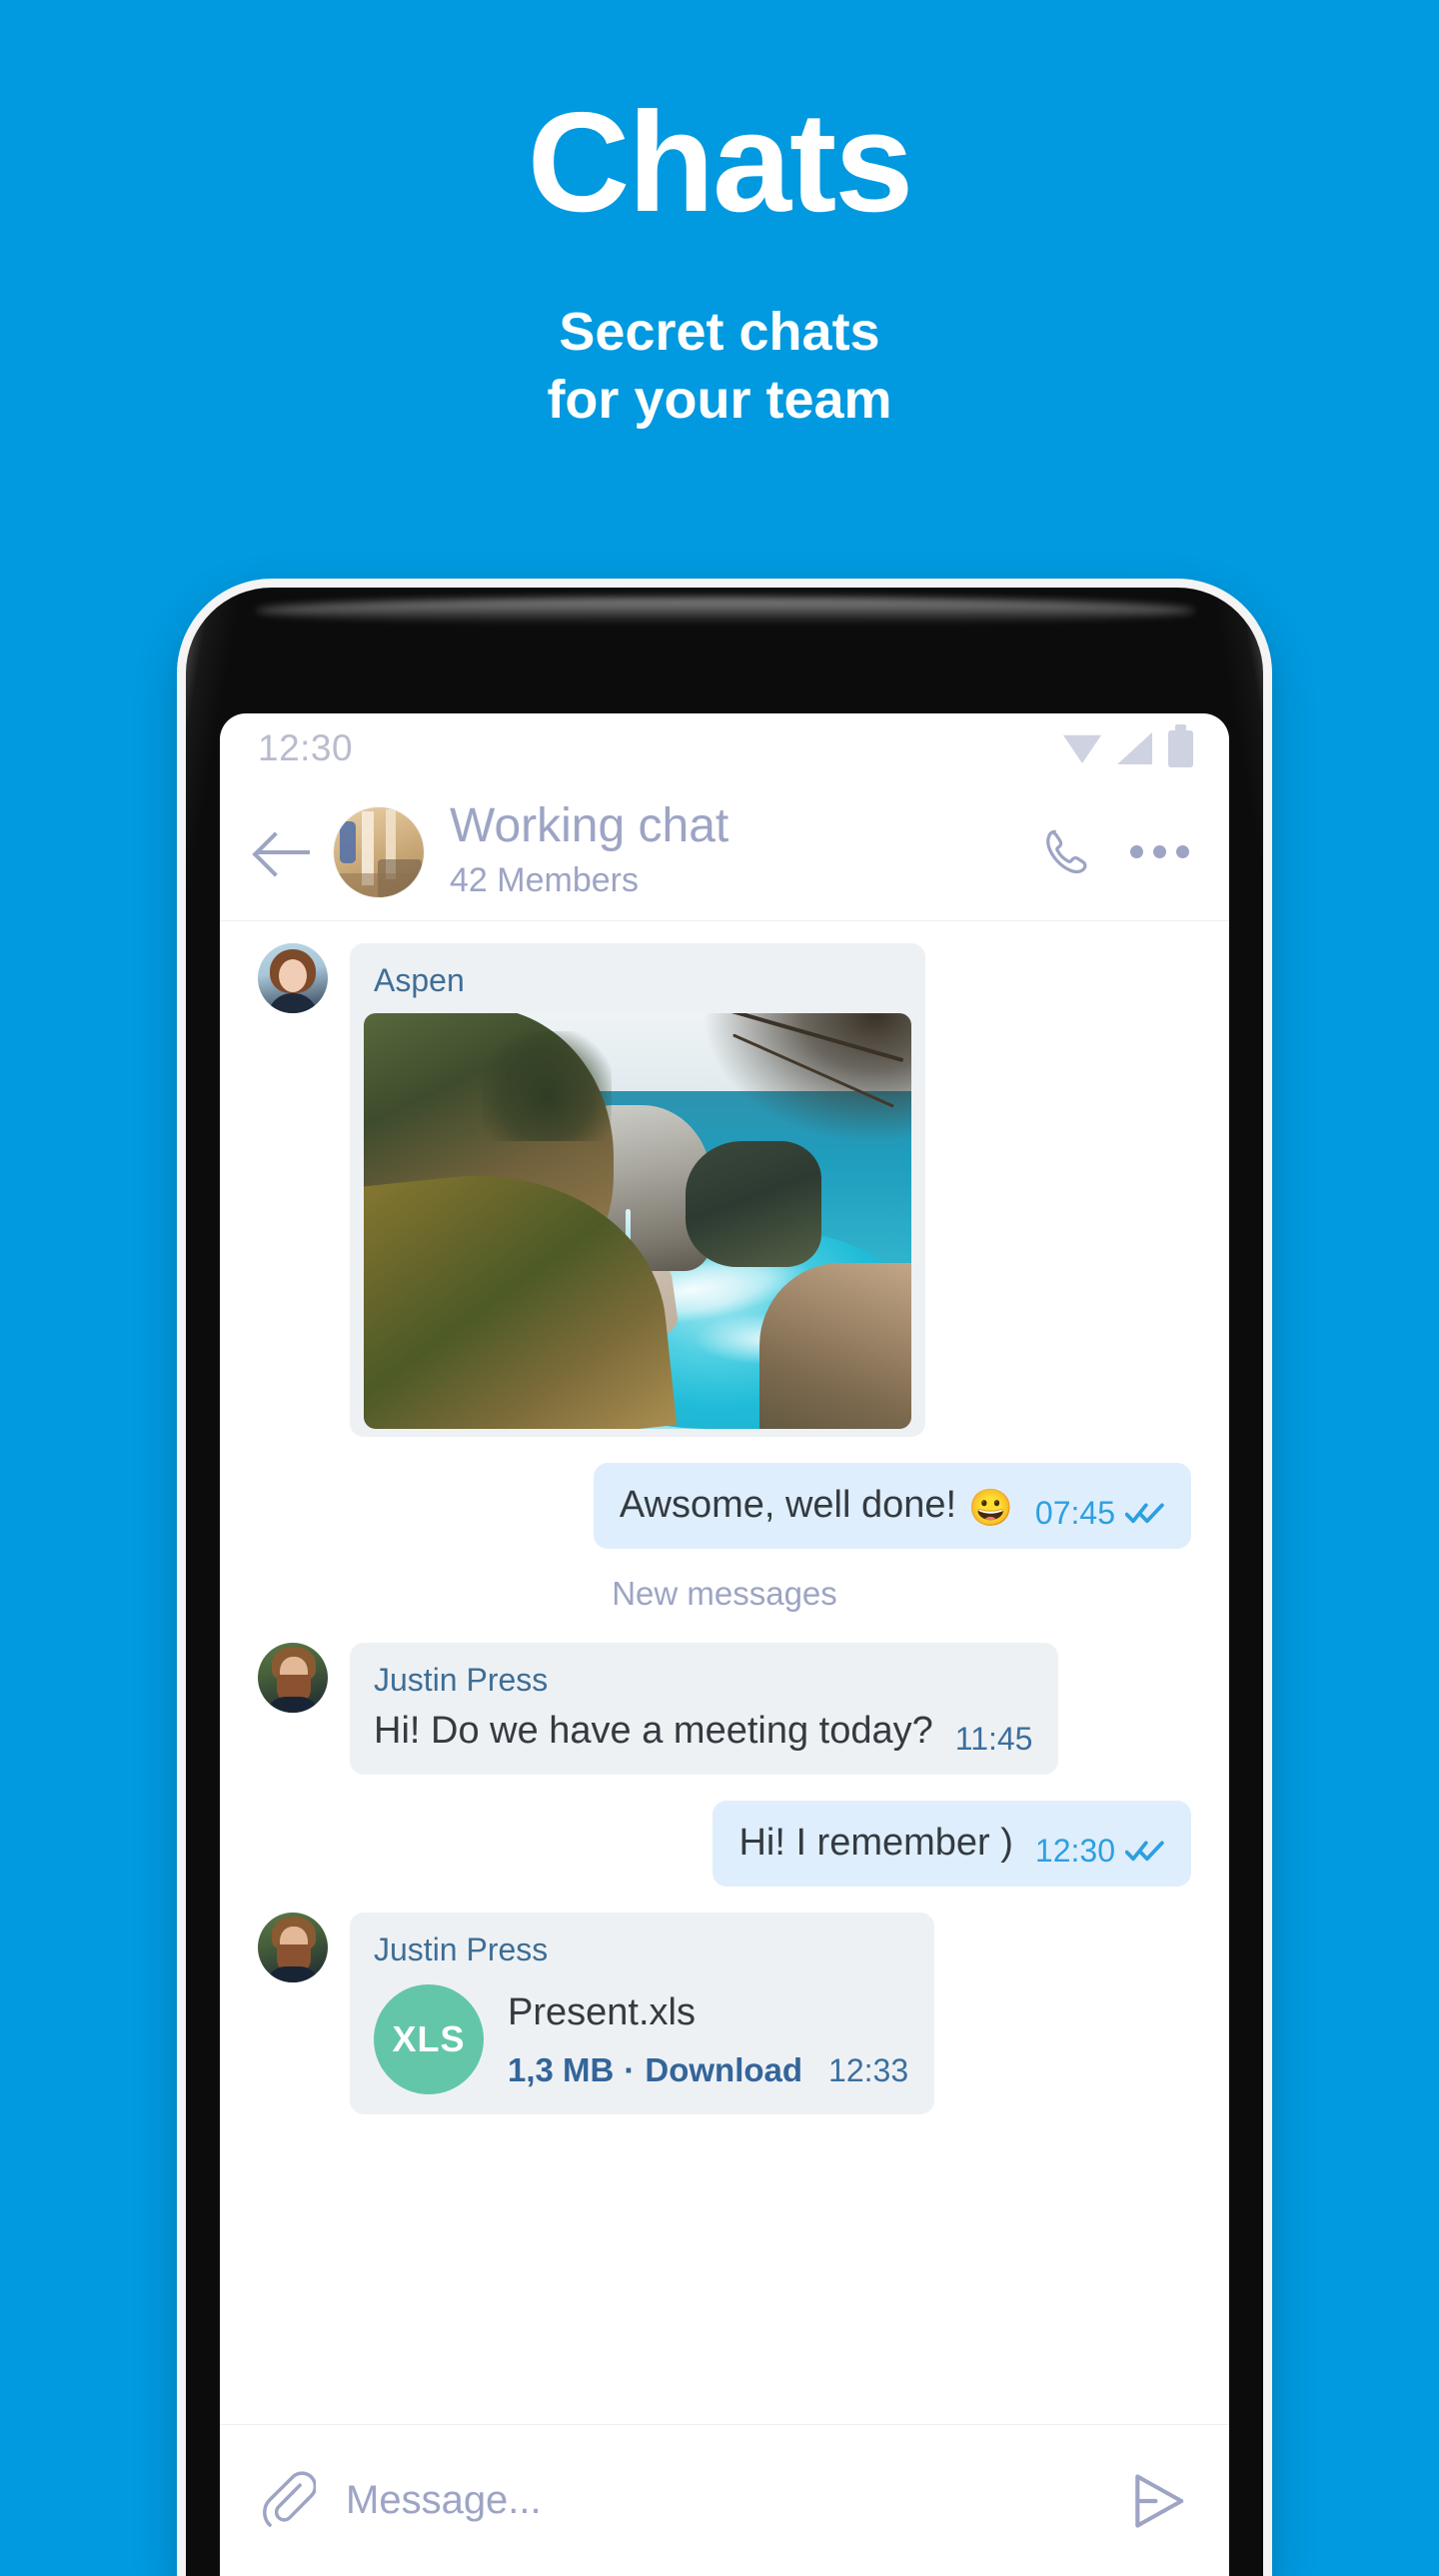 This screenshot has width=1439, height=2576. I want to click on message-bubble: Awsome, well done! 😀 07:45, so click(892, 1506).